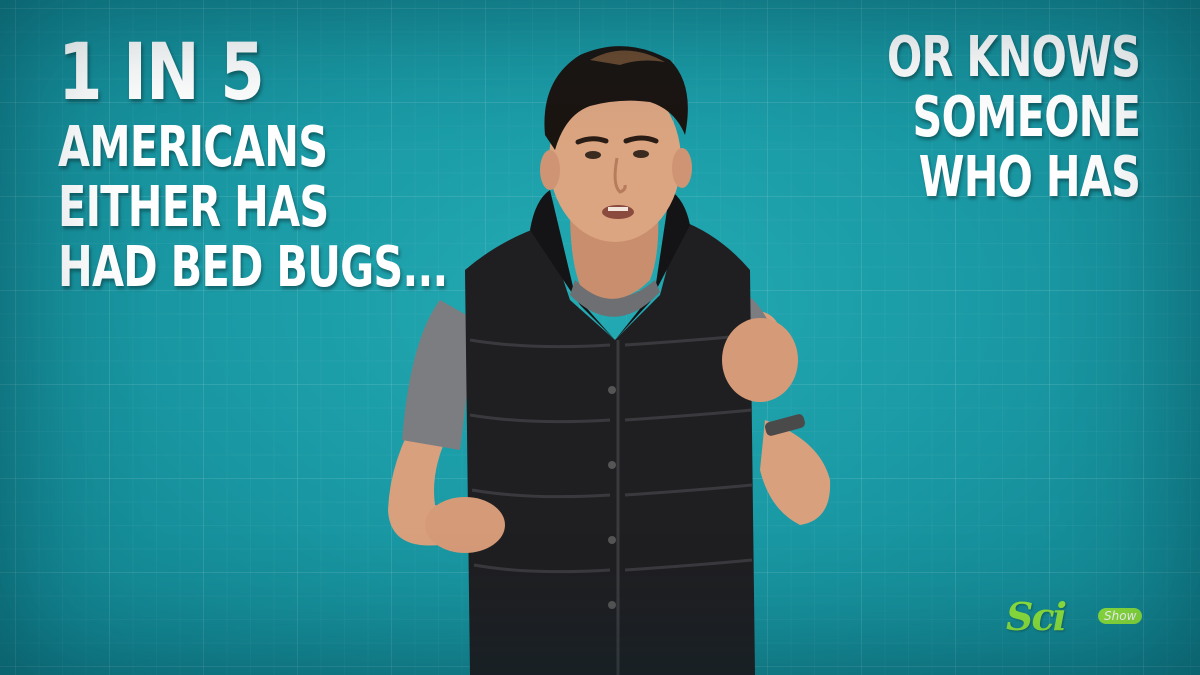 The height and width of the screenshot is (675, 1200). What do you see at coordinates (161, 73) in the screenshot?
I see `caption-line: 1 IN 5` at bounding box center [161, 73].